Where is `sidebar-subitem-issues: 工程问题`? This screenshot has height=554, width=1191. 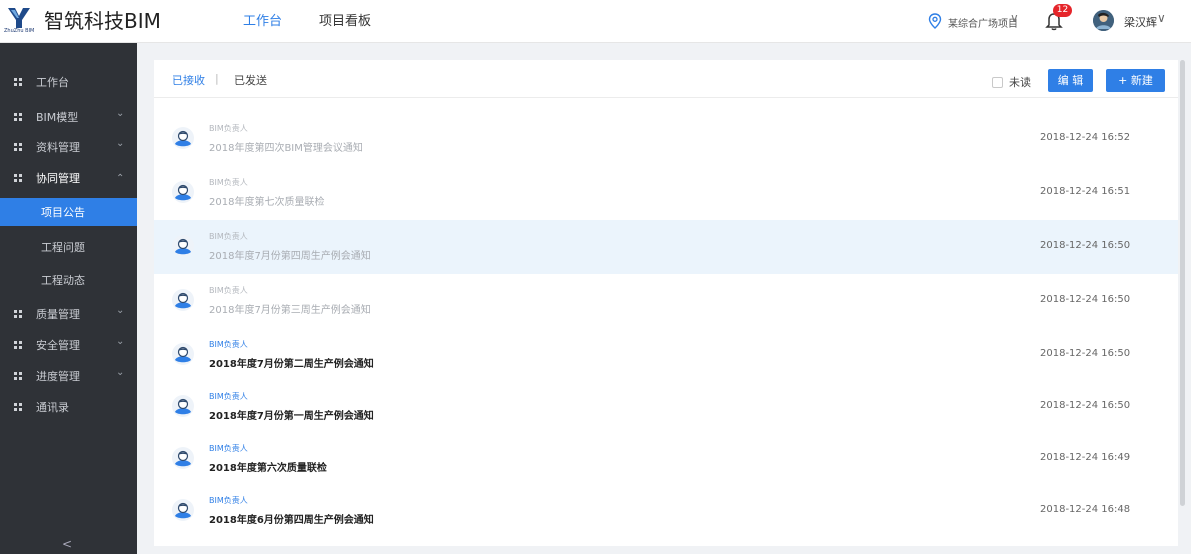 sidebar-subitem-issues: 工程问题 is located at coordinates (68, 247).